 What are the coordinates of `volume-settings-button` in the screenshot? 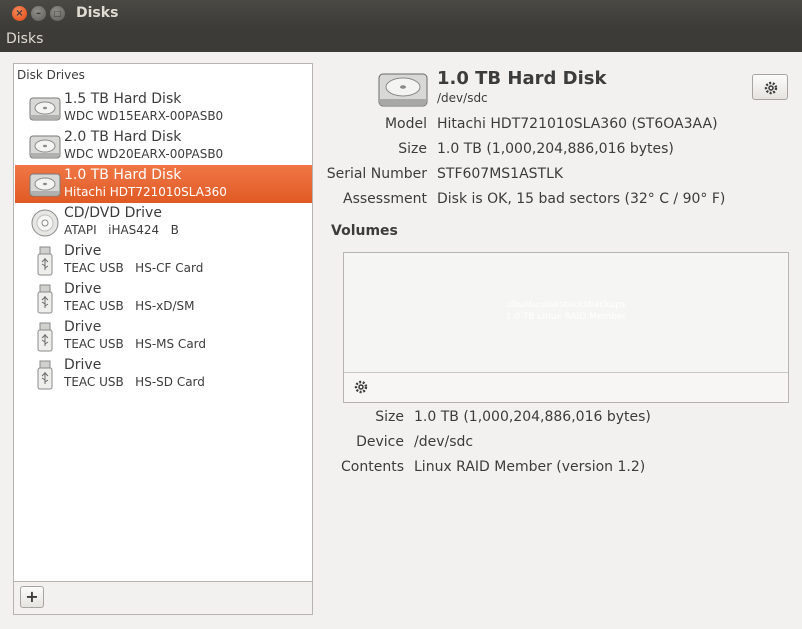 It's located at (361, 389).